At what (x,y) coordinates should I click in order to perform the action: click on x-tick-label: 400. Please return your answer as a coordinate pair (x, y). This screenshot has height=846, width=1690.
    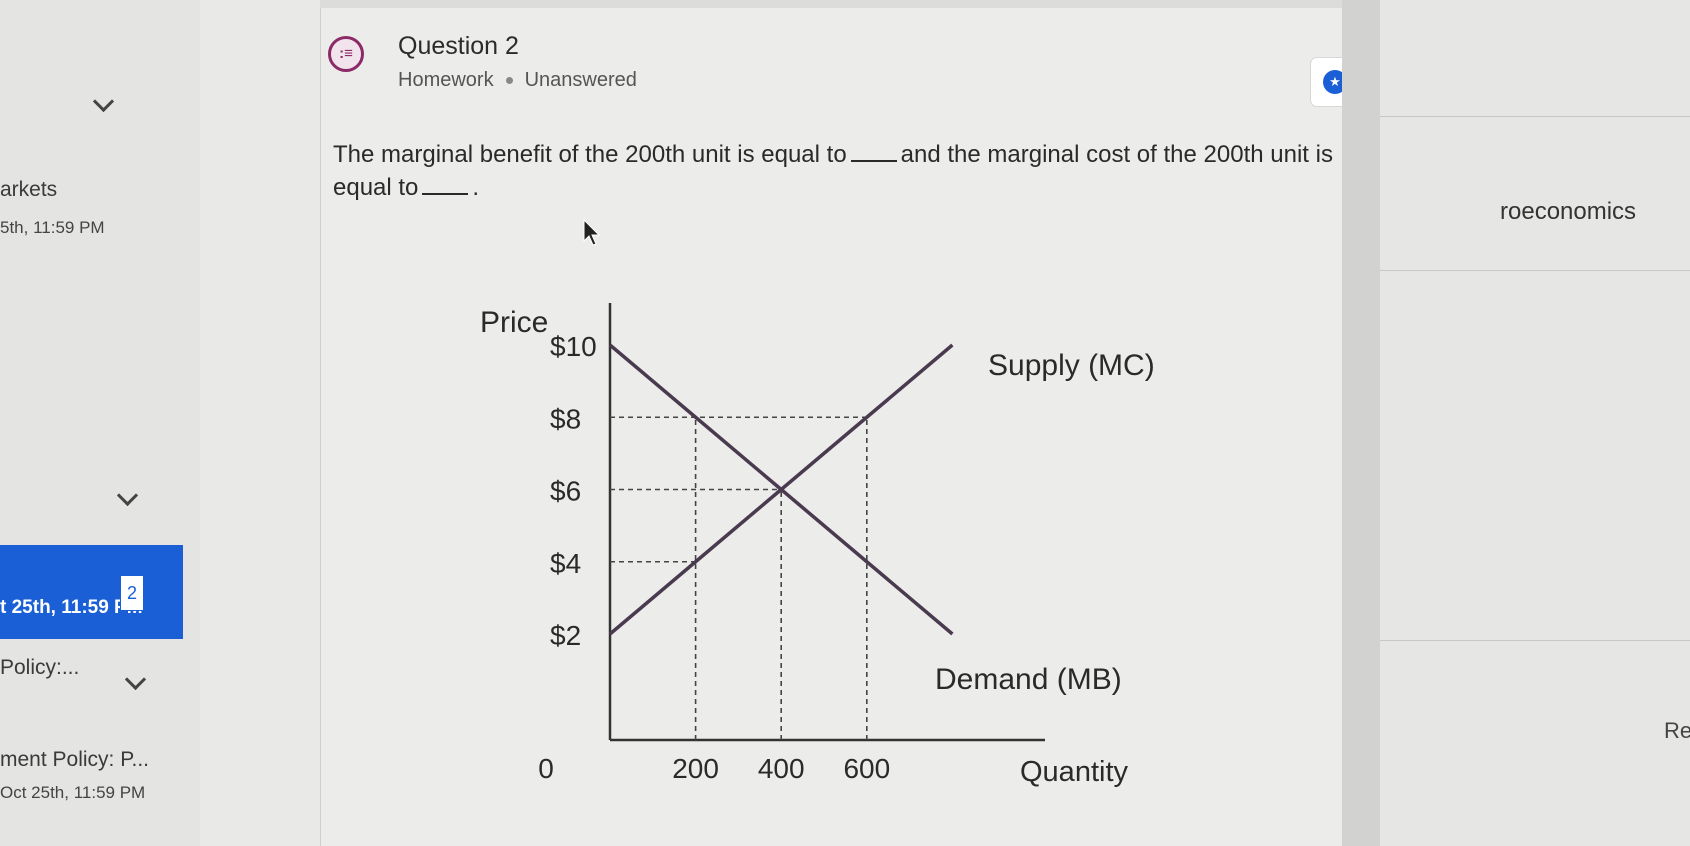
    Looking at the image, I should click on (781, 768).